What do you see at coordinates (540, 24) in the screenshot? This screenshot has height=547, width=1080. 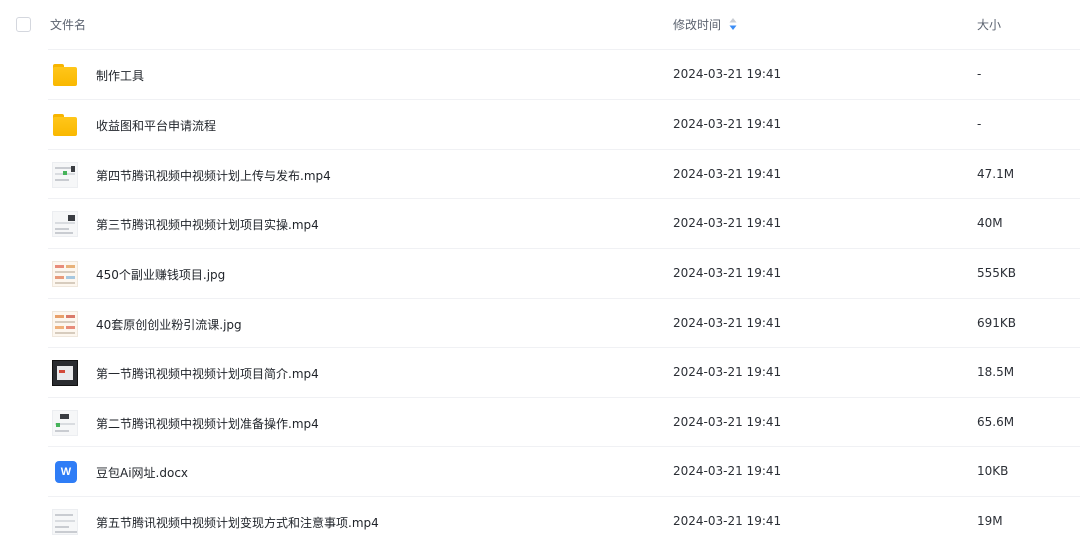 I see `file-list-header: 文件名 修改时间 大小` at bounding box center [540, 24].